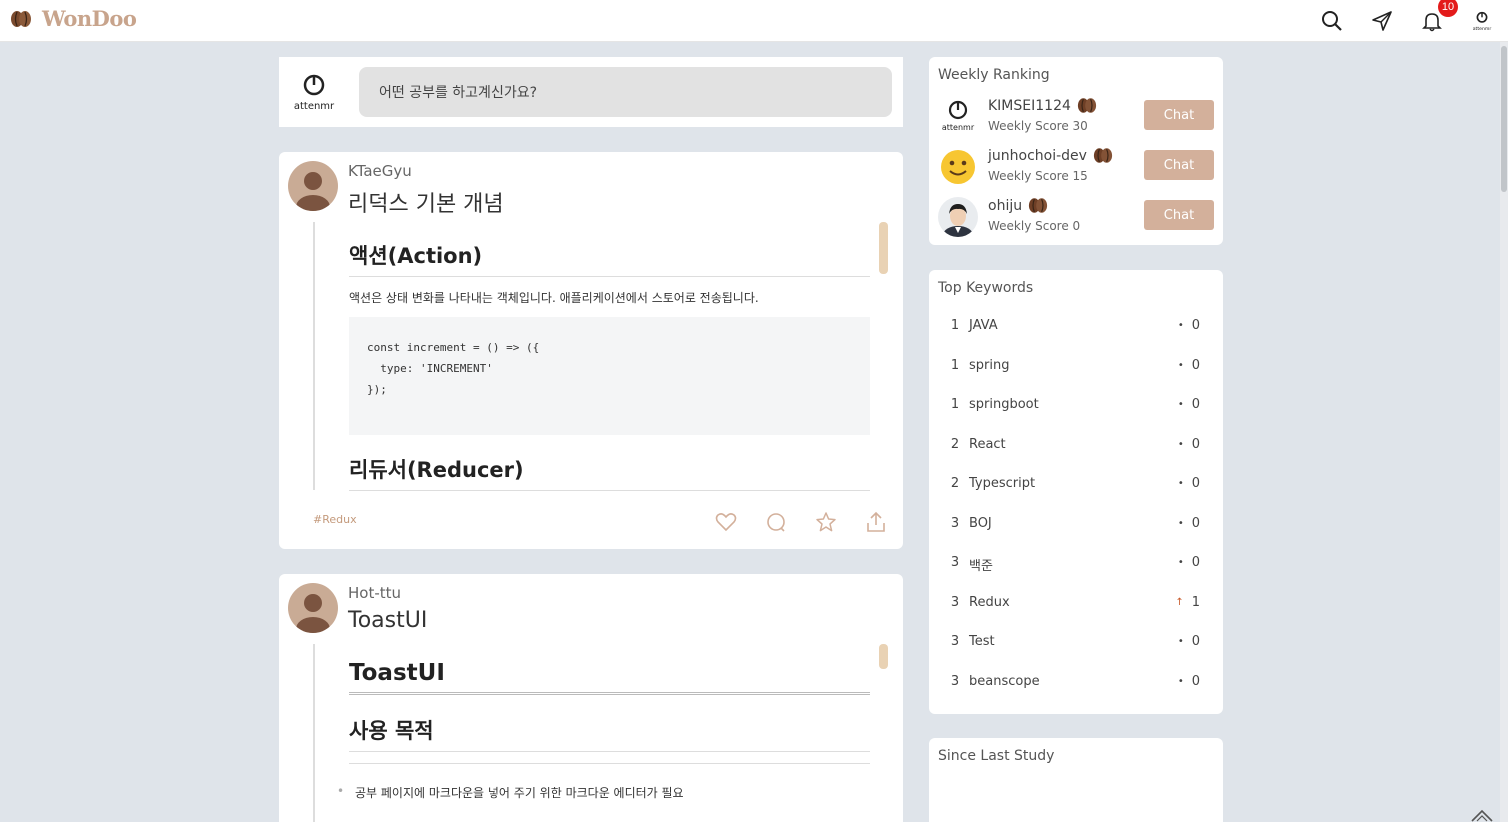 This screenshot has height=822, width=1508. I want to click on keyword-text: Test, so click(982, 641).